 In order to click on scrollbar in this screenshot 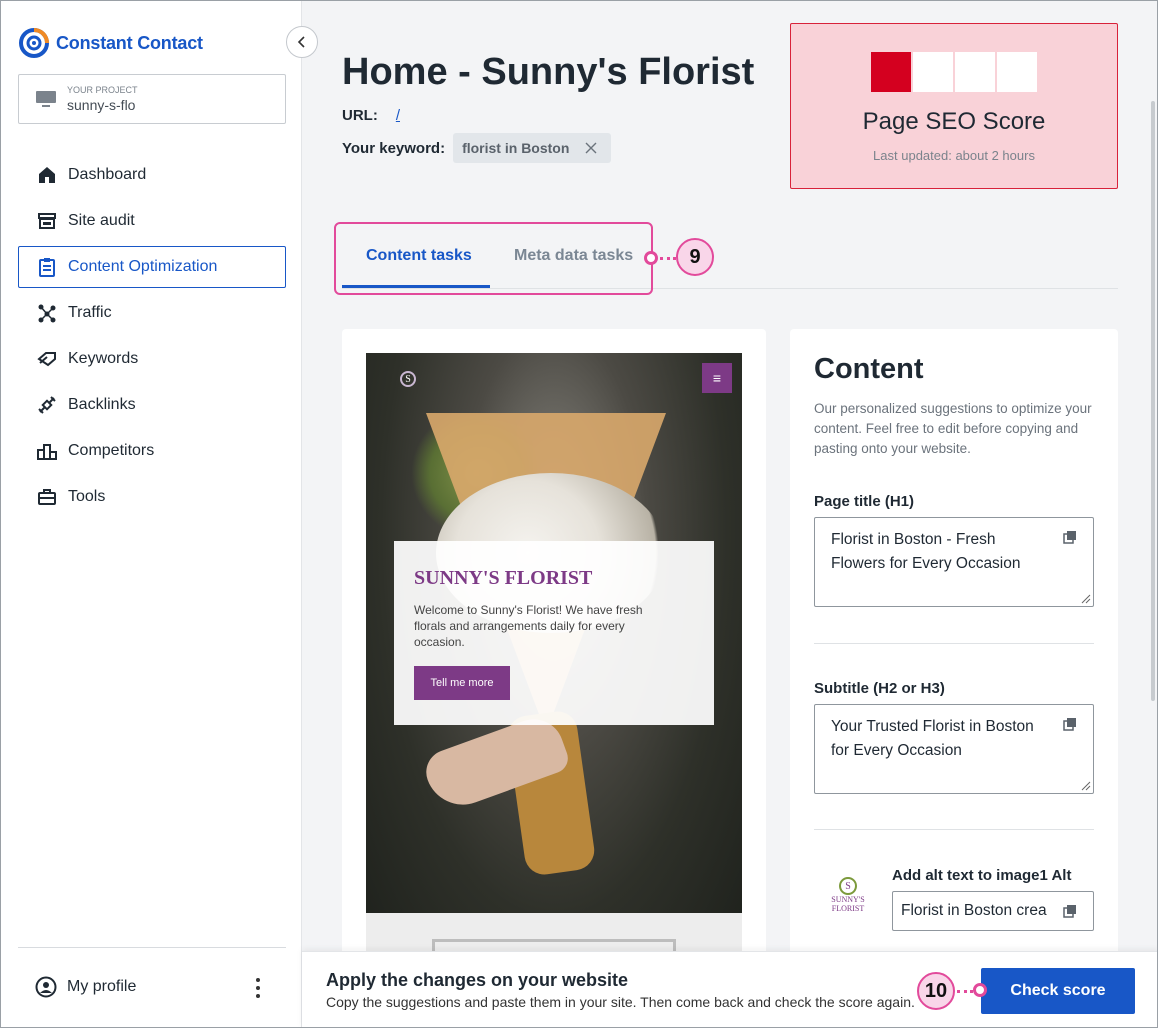, I will do `click(1153, 401)`.